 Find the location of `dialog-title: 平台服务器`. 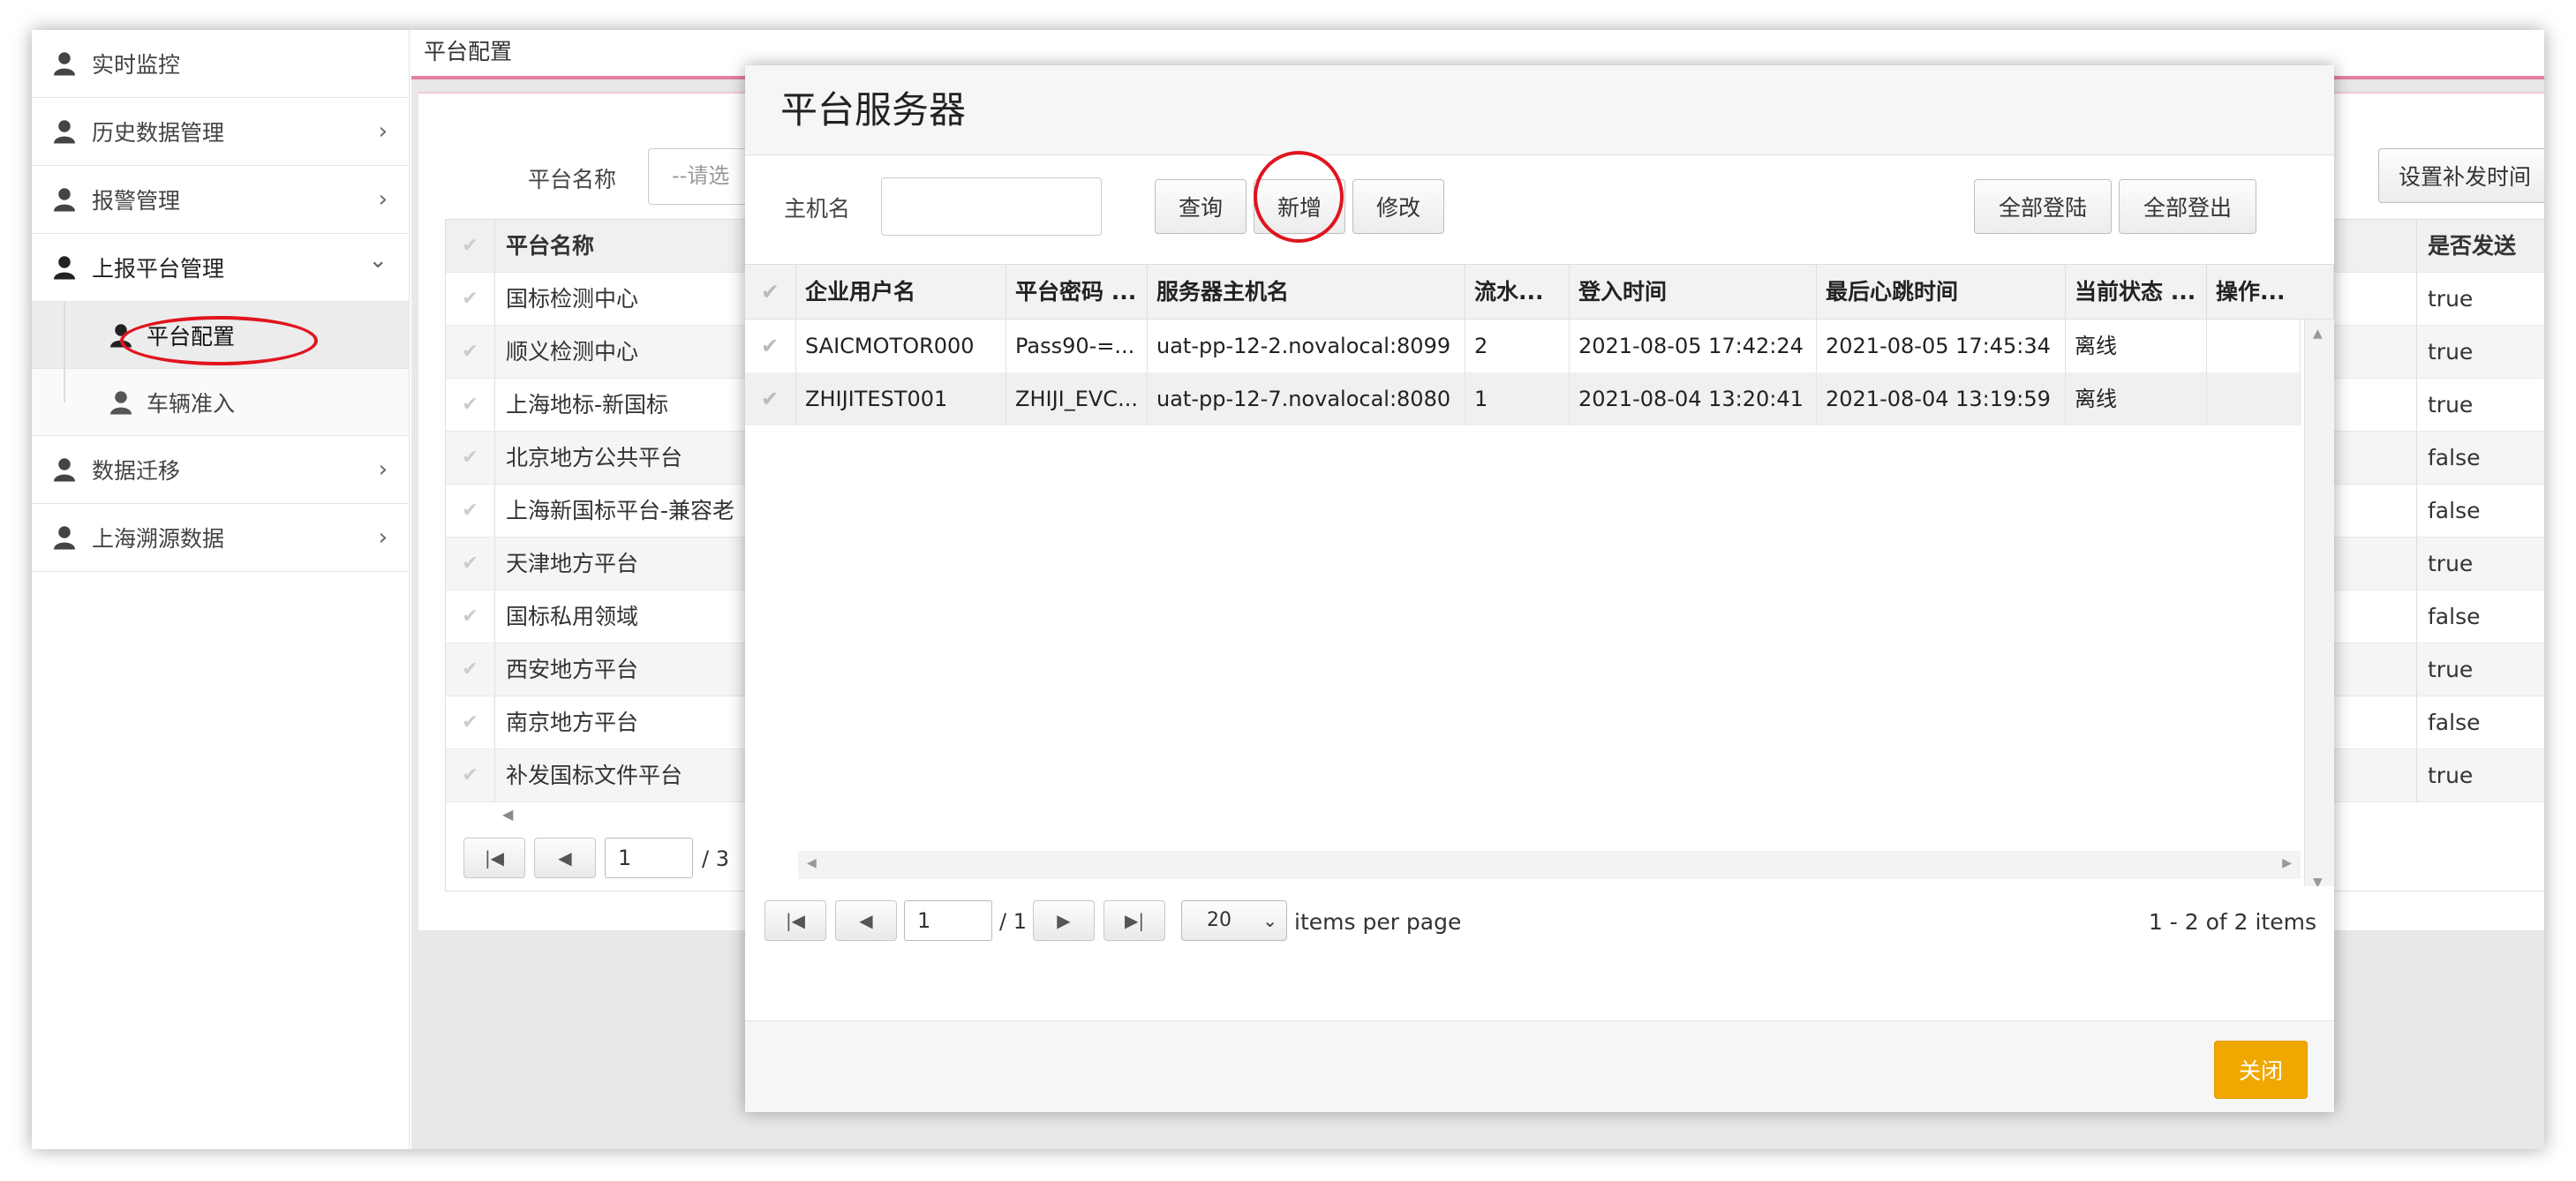

dialog-title: 平台服务器 is located at coordinates (1540, 110).